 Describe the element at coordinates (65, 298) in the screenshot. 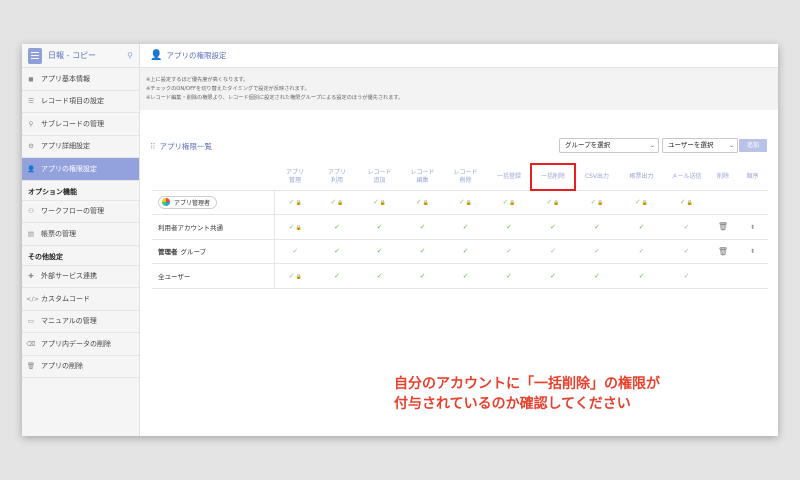

I see `sidebar-item-label: カスタムコード` at that location.